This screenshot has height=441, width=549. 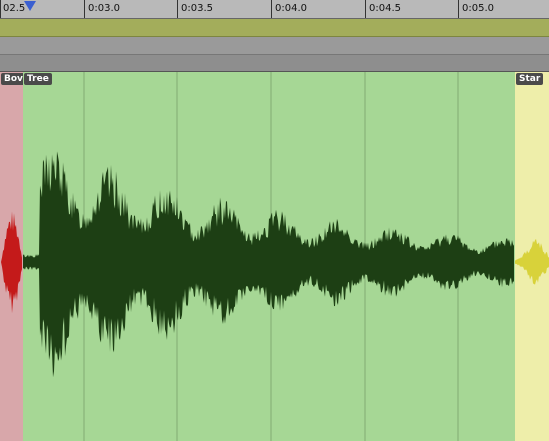 I want to click on ruler-tick: 0:03.5, so click(x=195, y=9).